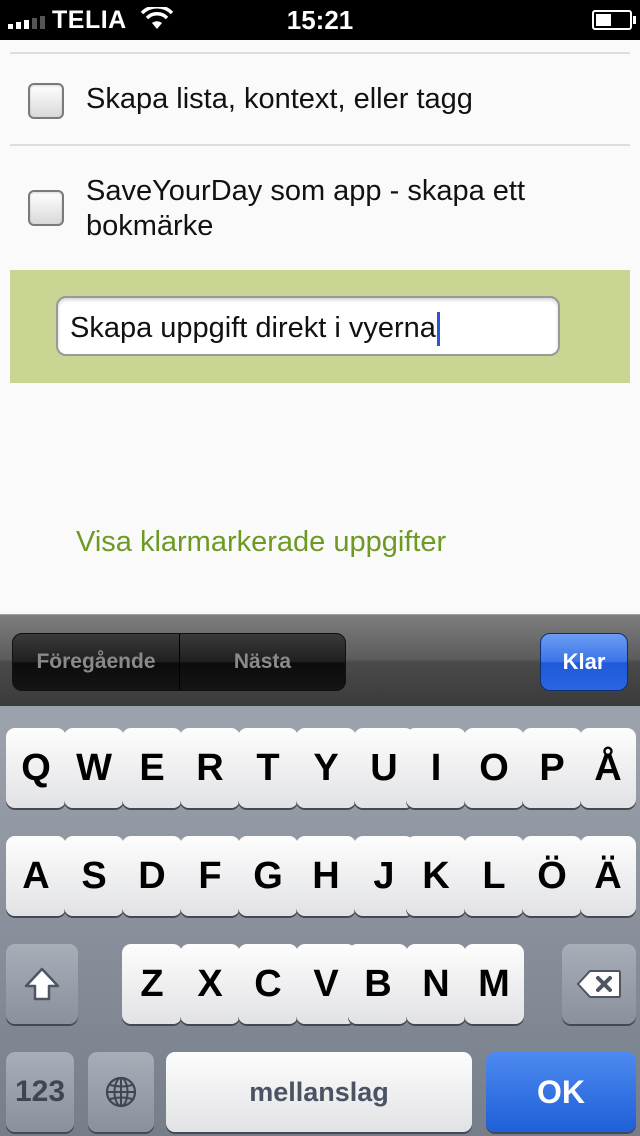  What do you see at coordinates (494, 768) in the screenshot?
I see `key-o: O` at bounding box center [494, 768].